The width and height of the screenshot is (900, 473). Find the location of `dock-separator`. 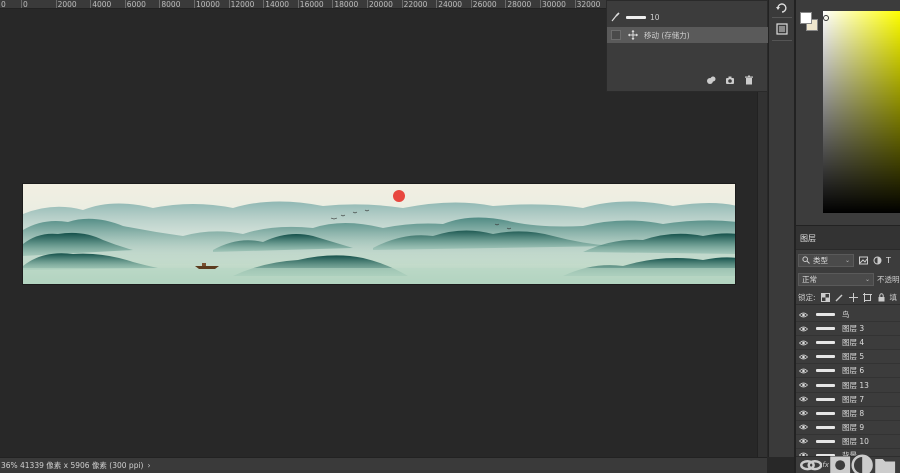

dock-separator is located at coordinates (782, 40).